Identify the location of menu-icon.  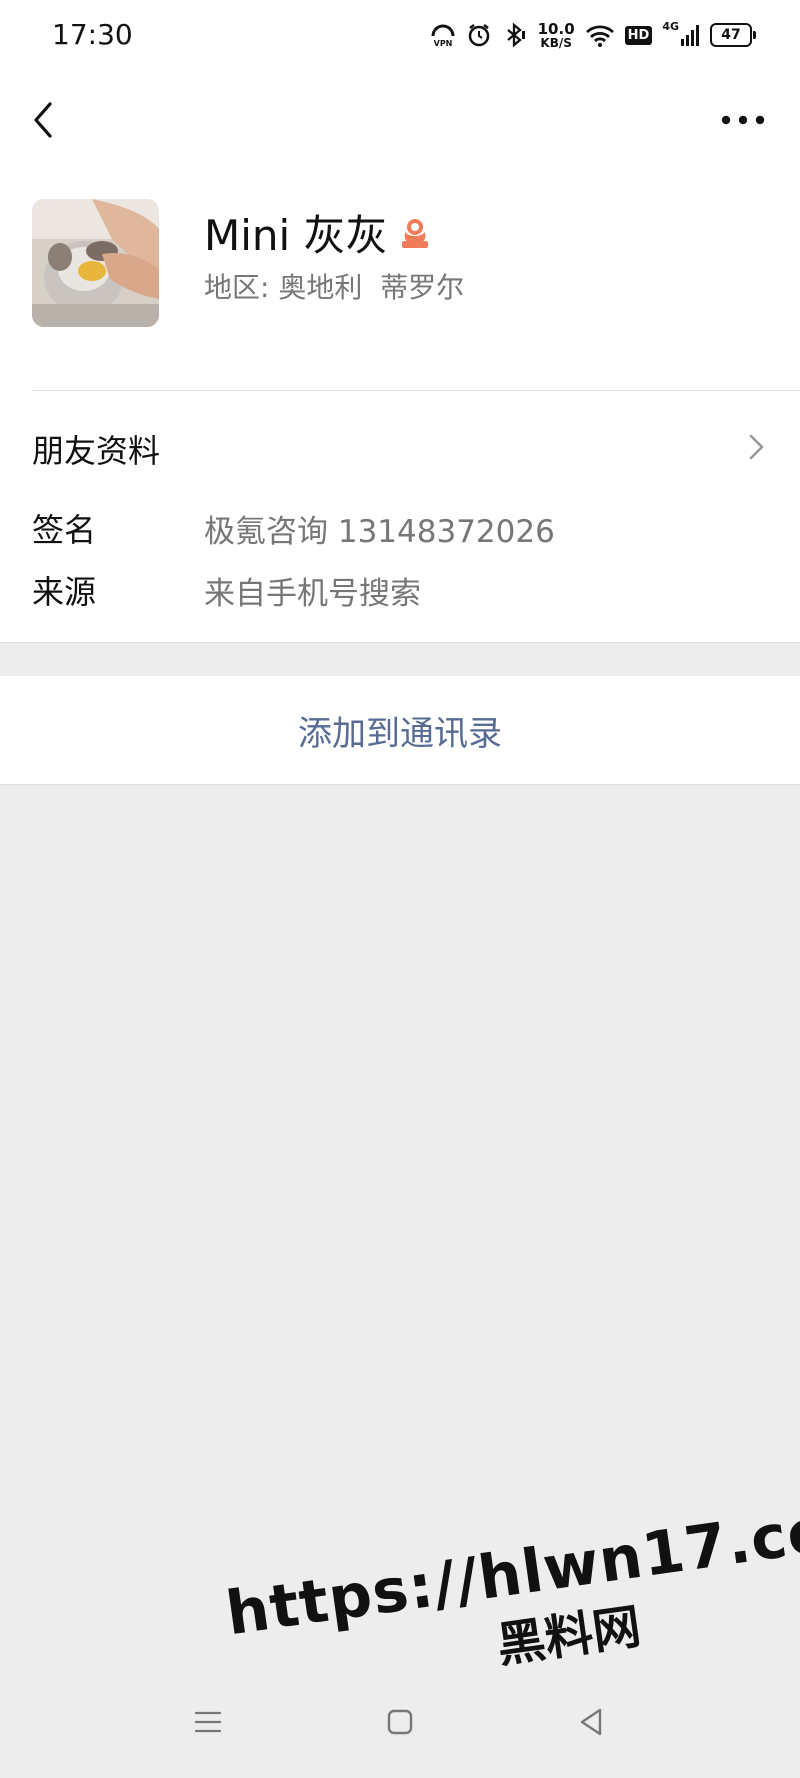
(208, 1722).